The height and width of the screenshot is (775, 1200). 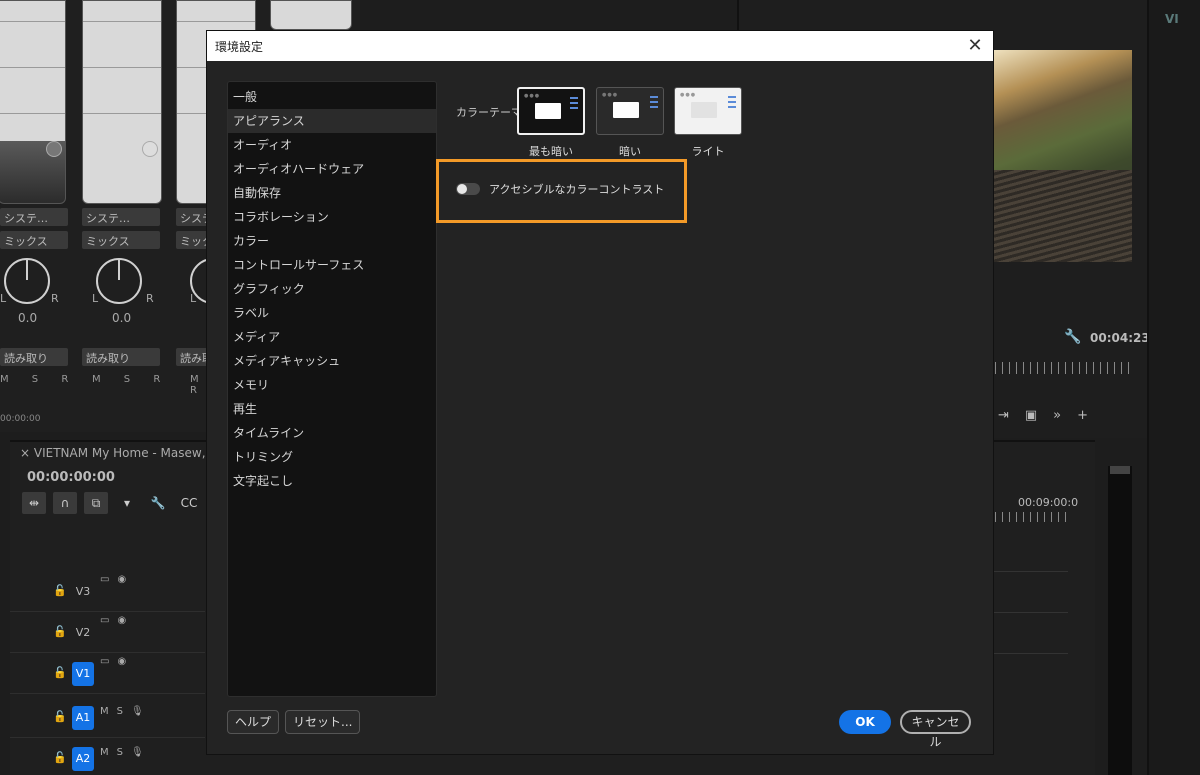 I want to click on ok-button: OK, so click(x=865, y=722).